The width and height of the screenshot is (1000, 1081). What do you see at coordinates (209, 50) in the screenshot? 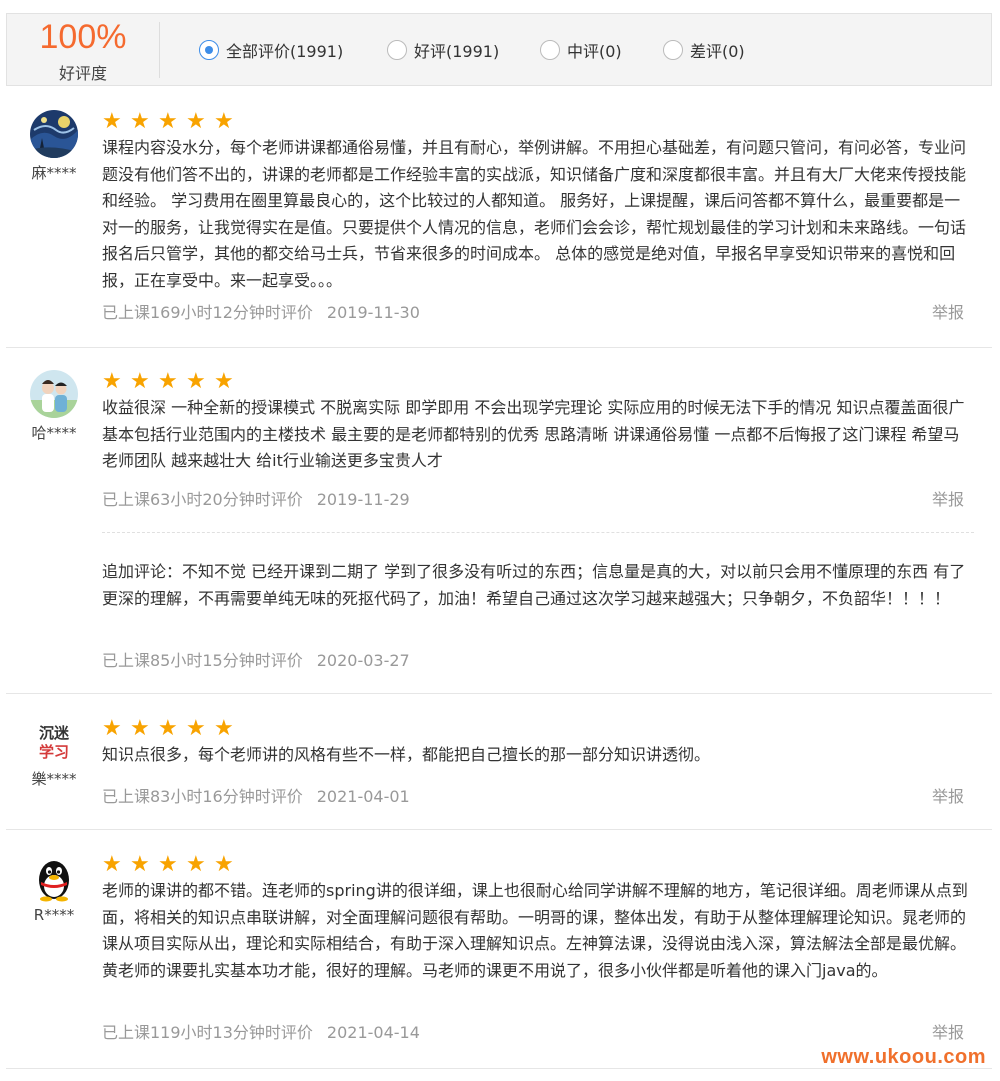
I see `radio-selected-icon` at bounding box center [209, 50].